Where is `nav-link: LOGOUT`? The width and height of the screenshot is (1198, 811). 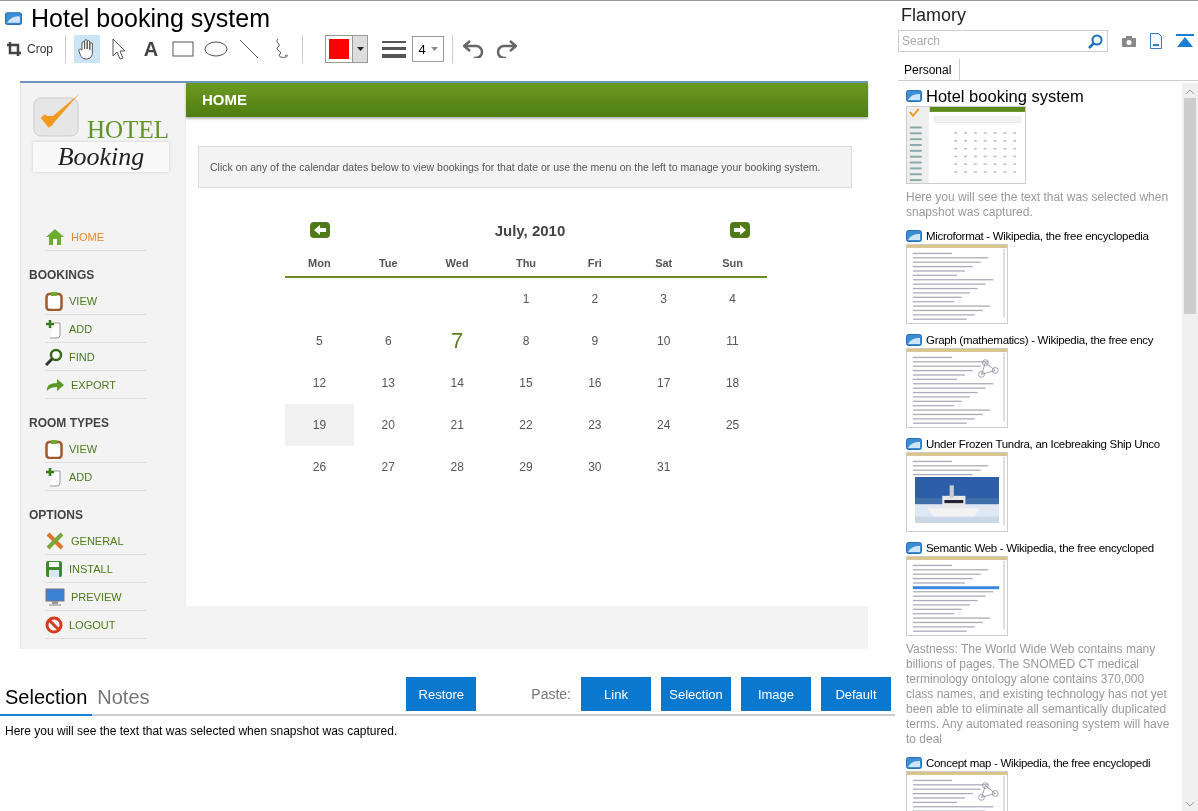
nav-link: LOGOUT is located at coordinates (95, 625).